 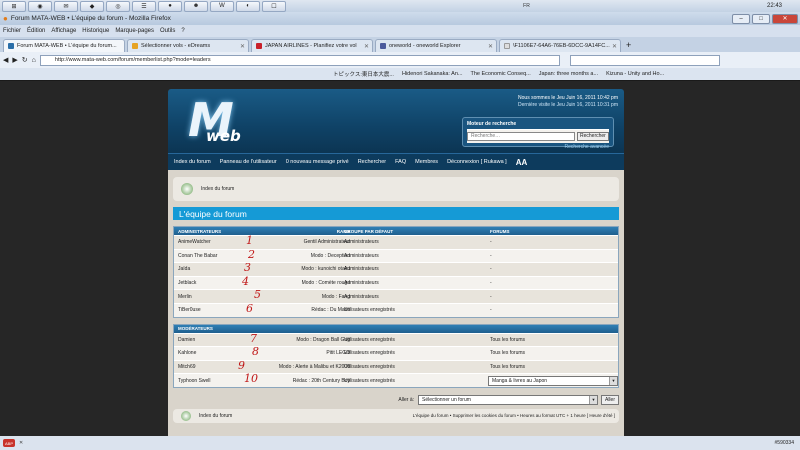 I want to click on taskbar-app-icon: ☻, so click(x=196, y=6).